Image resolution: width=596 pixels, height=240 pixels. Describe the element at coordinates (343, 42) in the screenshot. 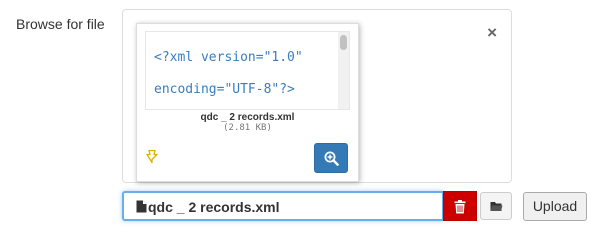

I see `preview-scrollbar-thumb` at that location.